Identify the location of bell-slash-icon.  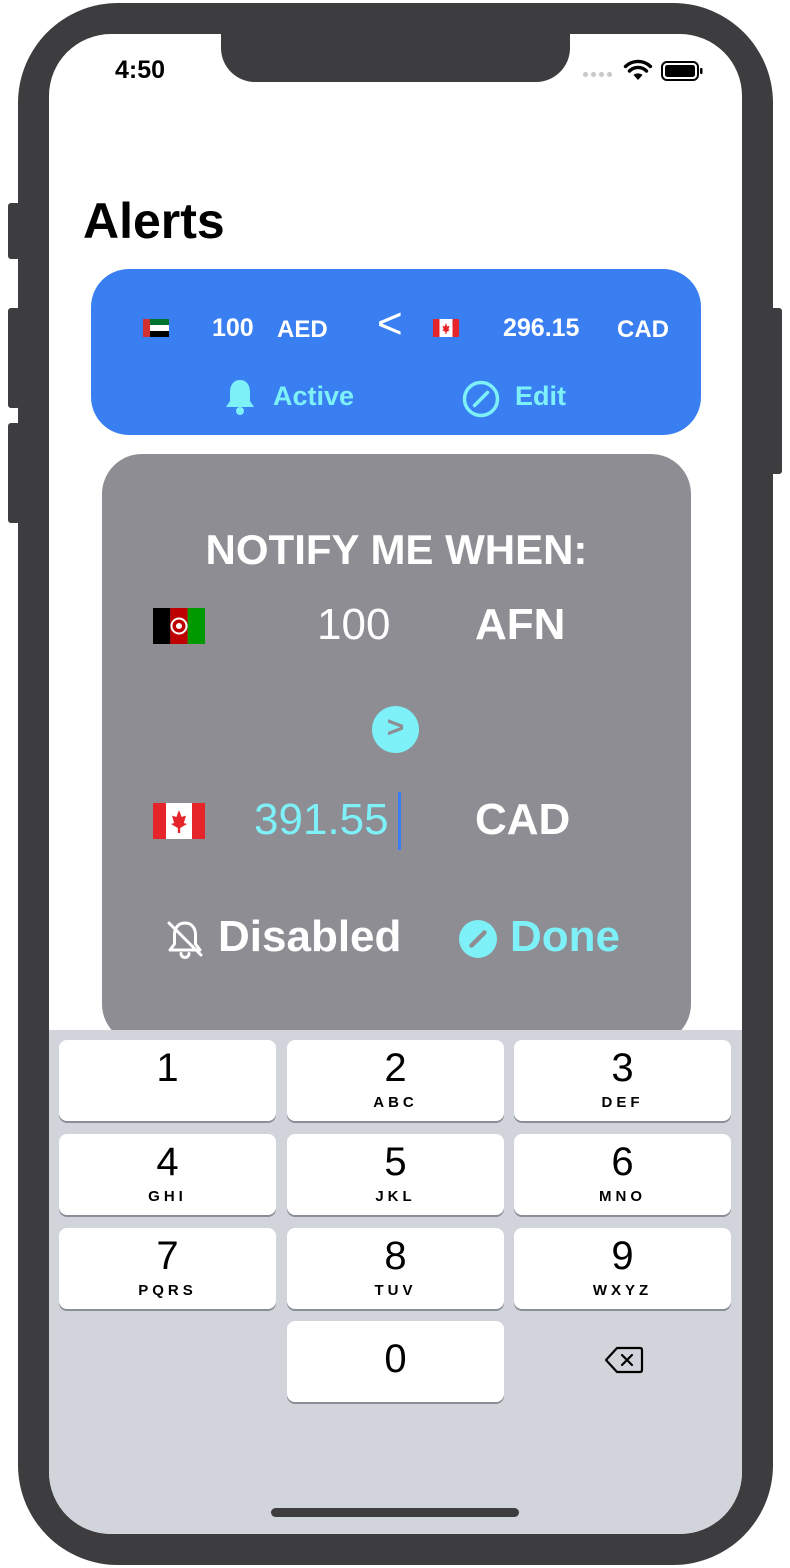
(185, 939).